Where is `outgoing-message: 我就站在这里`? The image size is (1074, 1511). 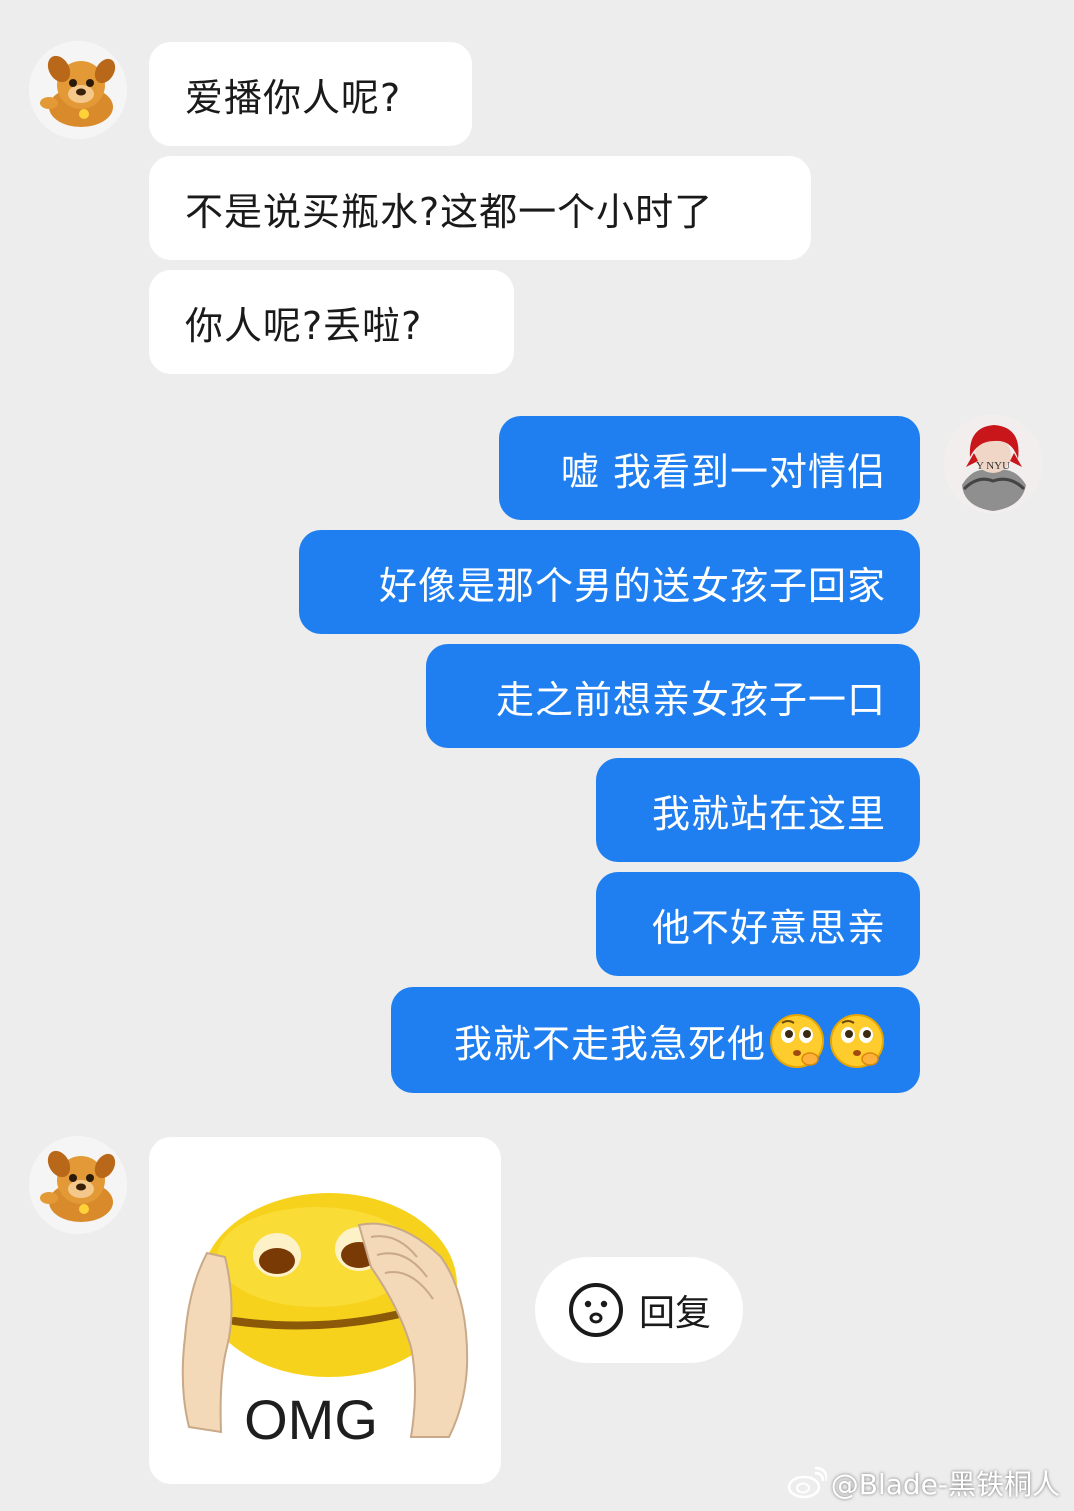 outgoing-message: 我就站在这里 is located at coordinates (758, 810).